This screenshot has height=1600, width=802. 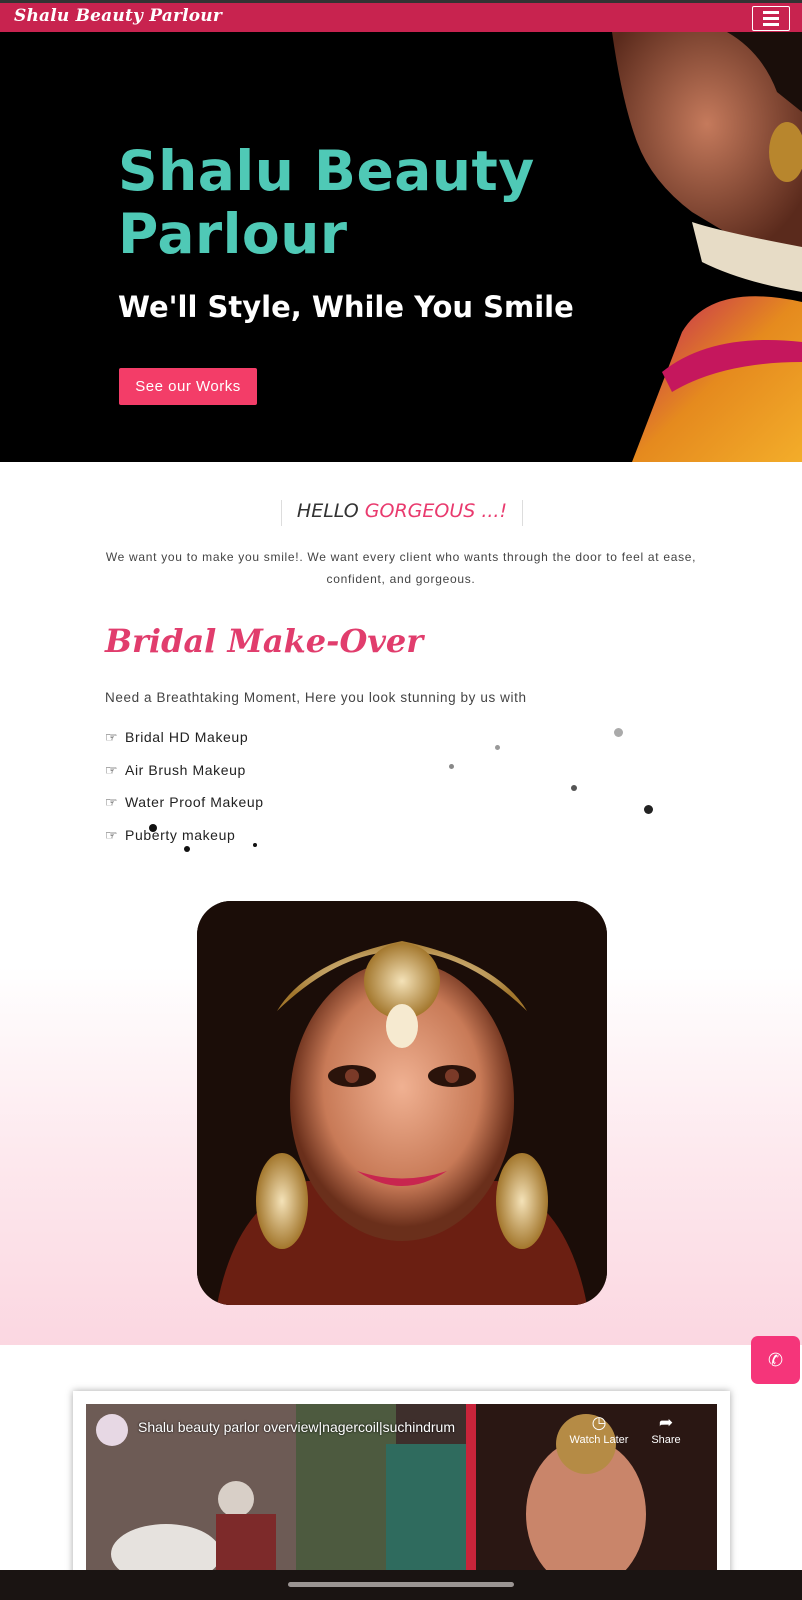 I want to click on hello-heading-plain: HELLO, so click(x=330, y=511).